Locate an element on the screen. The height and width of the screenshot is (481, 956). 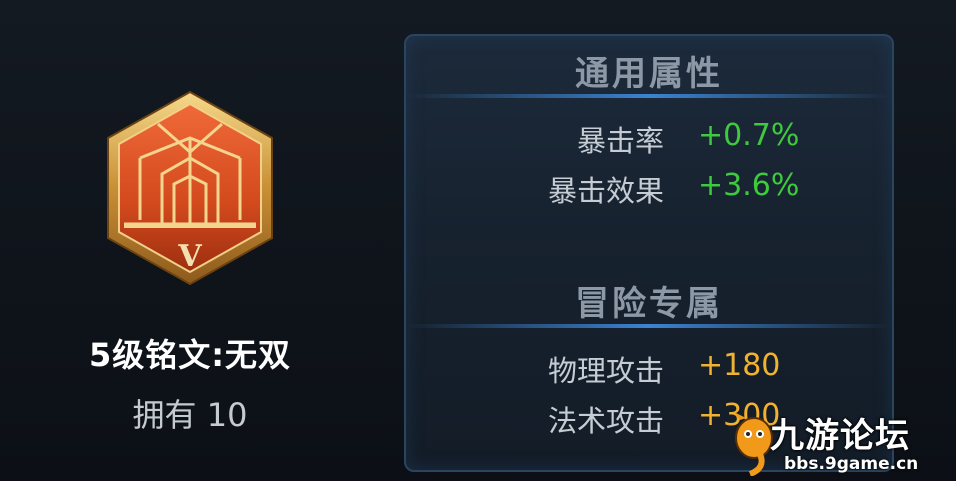
badge-tier: V is located at coordinates (189, 256).